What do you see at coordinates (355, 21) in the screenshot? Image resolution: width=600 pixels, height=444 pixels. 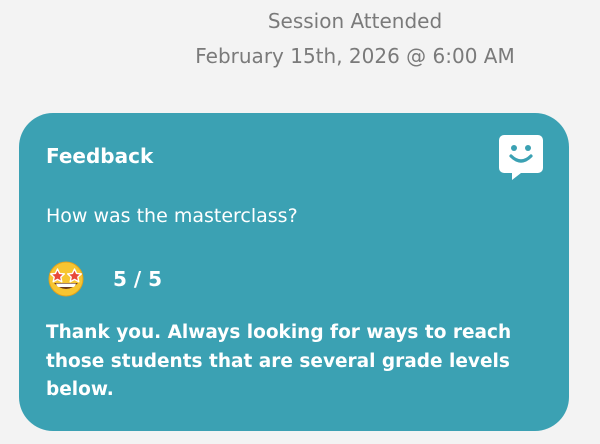 I see `session-title: Session Attended` at bounding box center [355, 21].